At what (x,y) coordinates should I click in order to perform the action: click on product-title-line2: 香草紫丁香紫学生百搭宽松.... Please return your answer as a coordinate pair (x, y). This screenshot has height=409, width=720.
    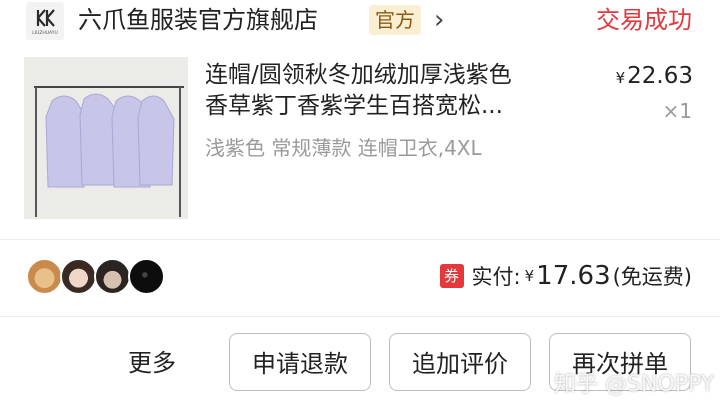
    Looking at the image, I should click on (354, 106).